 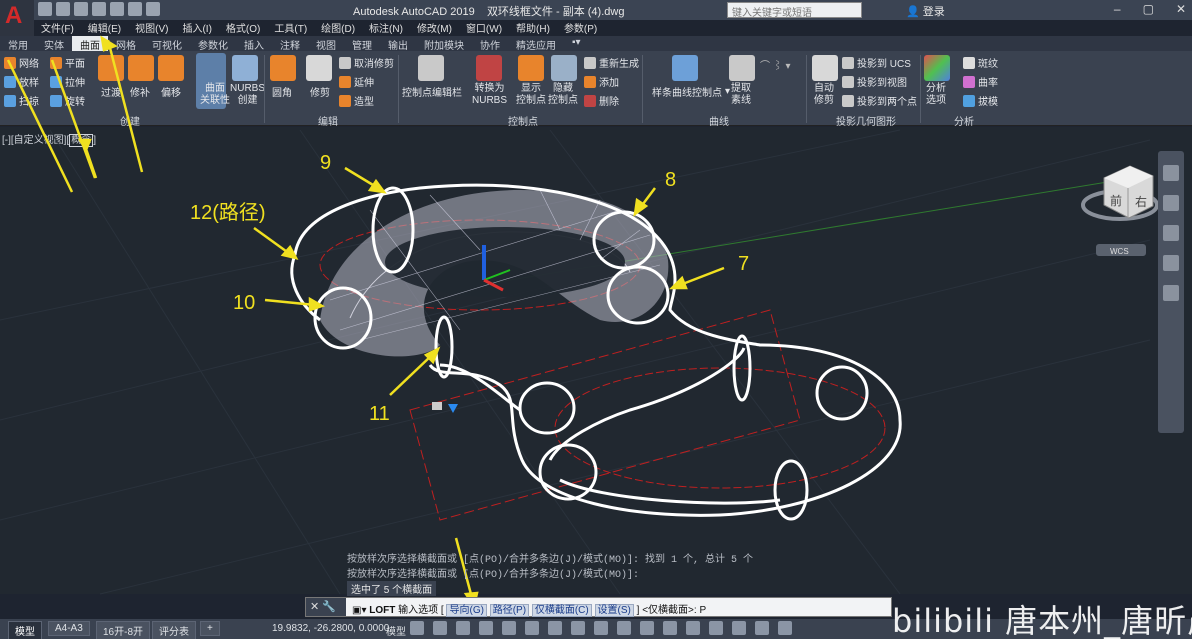 I want to click on cross-section-d, so click(x=568, y=472).